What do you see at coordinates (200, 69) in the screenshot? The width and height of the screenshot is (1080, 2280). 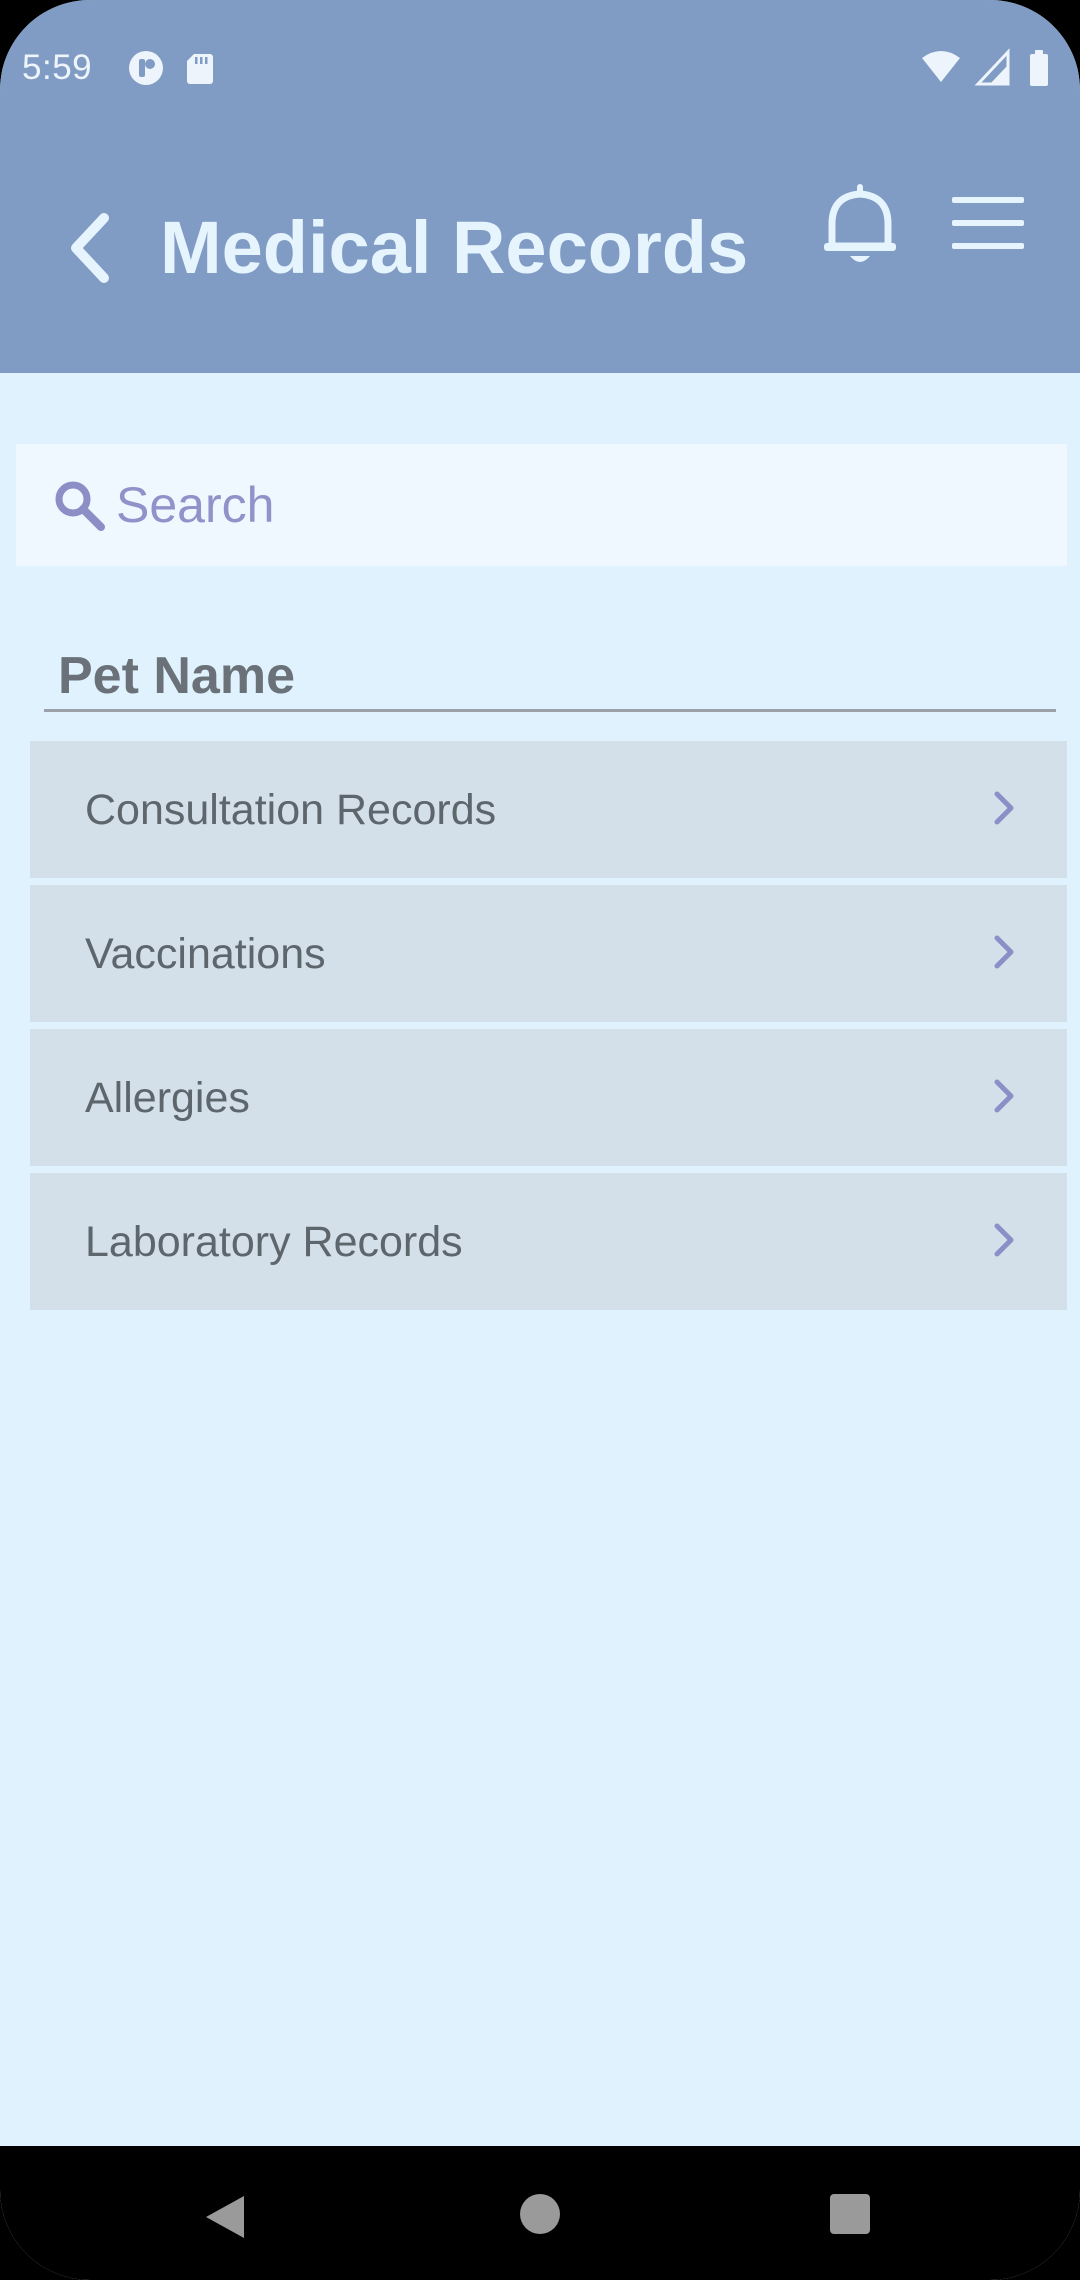 I see `sd-card-icon` at bounding box center [200, 69].